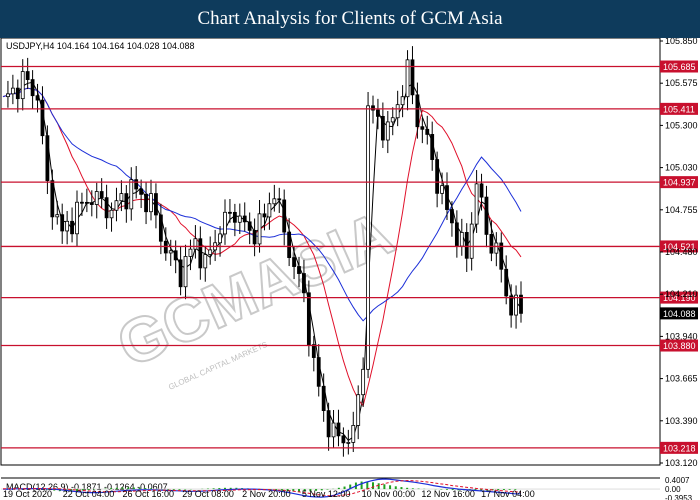  What do you see at coordinates (679, 183) in the screenshot?
I see `level-price-label: 104.937` at bounding box center [679, 183].